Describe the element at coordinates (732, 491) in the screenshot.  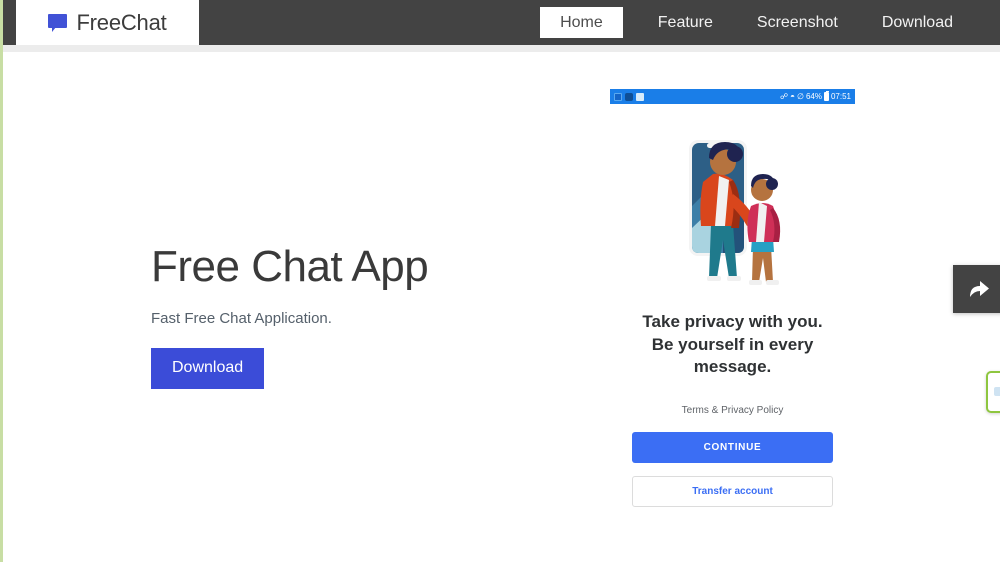
I see `transfer-account-button: Transfer account` at that location.